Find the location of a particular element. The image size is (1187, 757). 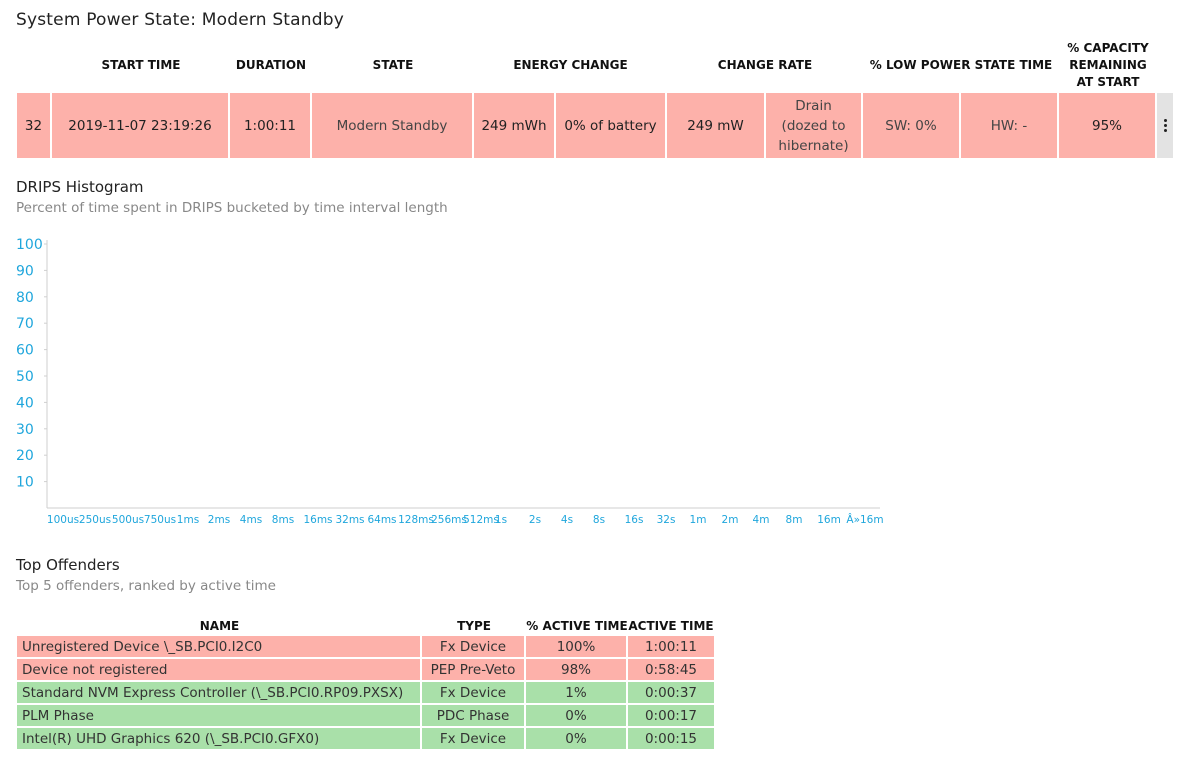

offender-pct: 1% is located at coordinates (576, 692).